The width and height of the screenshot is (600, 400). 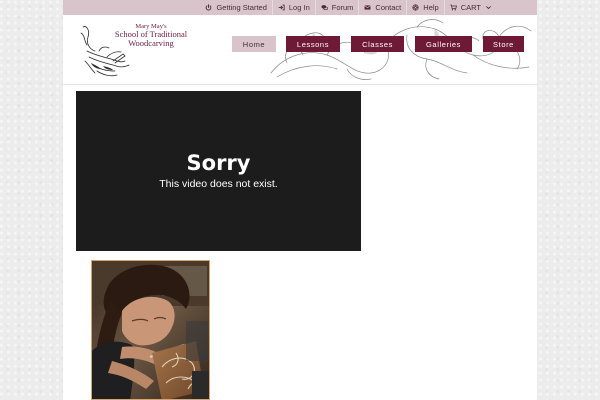 I want to click on log-in-link: Log In, so click(x=293, y=7).